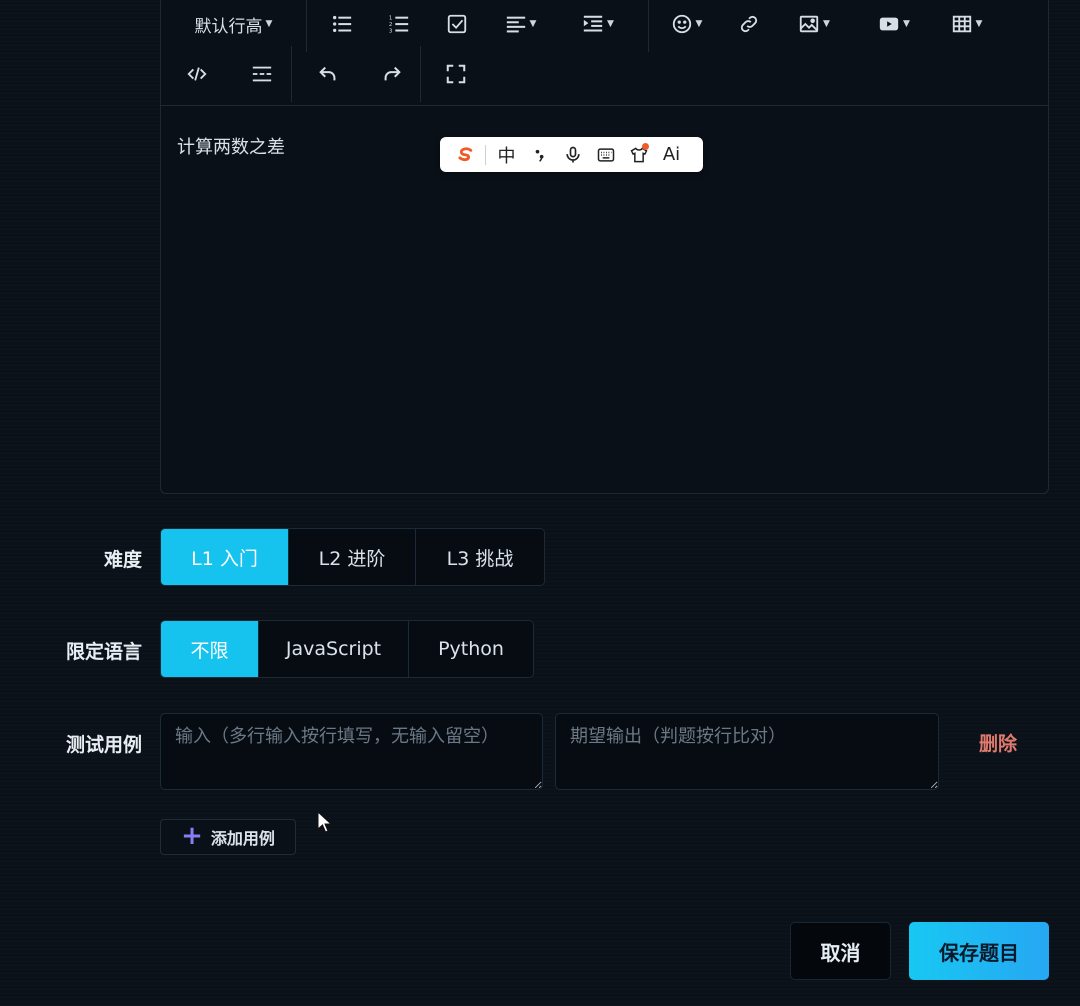  I want to click on table-icon, so click(961, 24).